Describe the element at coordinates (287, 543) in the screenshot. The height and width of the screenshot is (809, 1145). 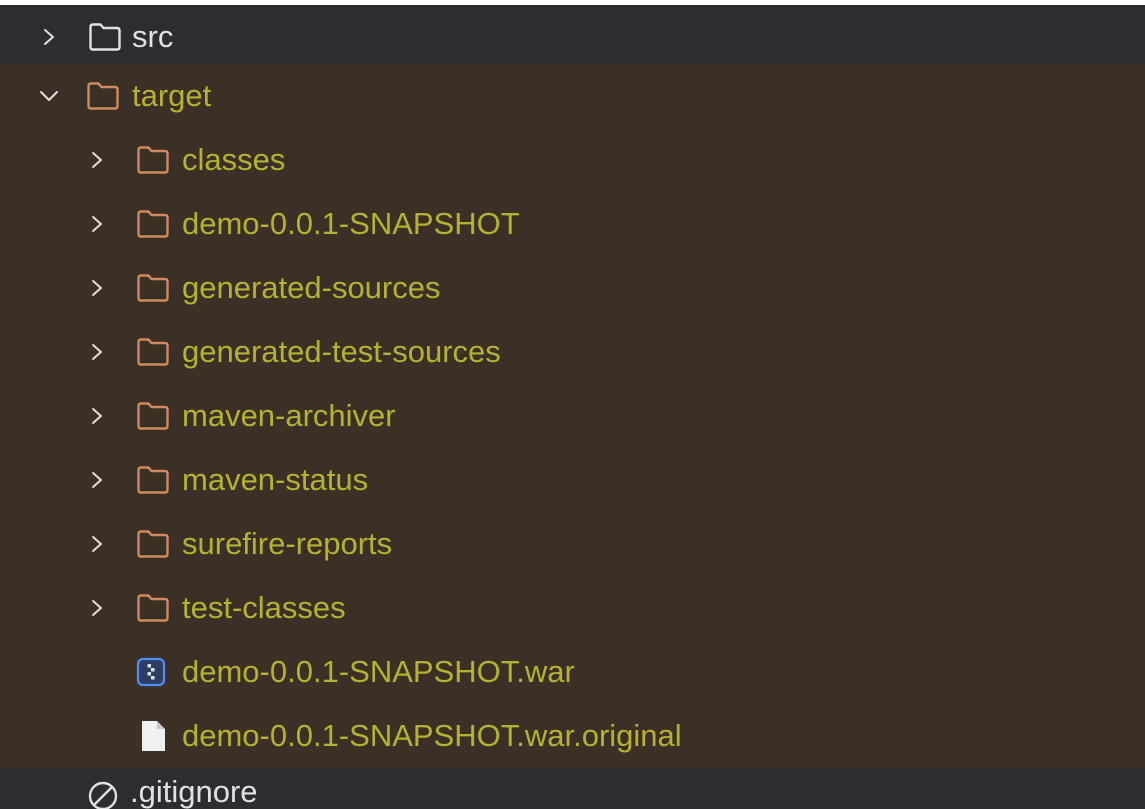
I see `tree-item-label: surefire-reports` at that location.